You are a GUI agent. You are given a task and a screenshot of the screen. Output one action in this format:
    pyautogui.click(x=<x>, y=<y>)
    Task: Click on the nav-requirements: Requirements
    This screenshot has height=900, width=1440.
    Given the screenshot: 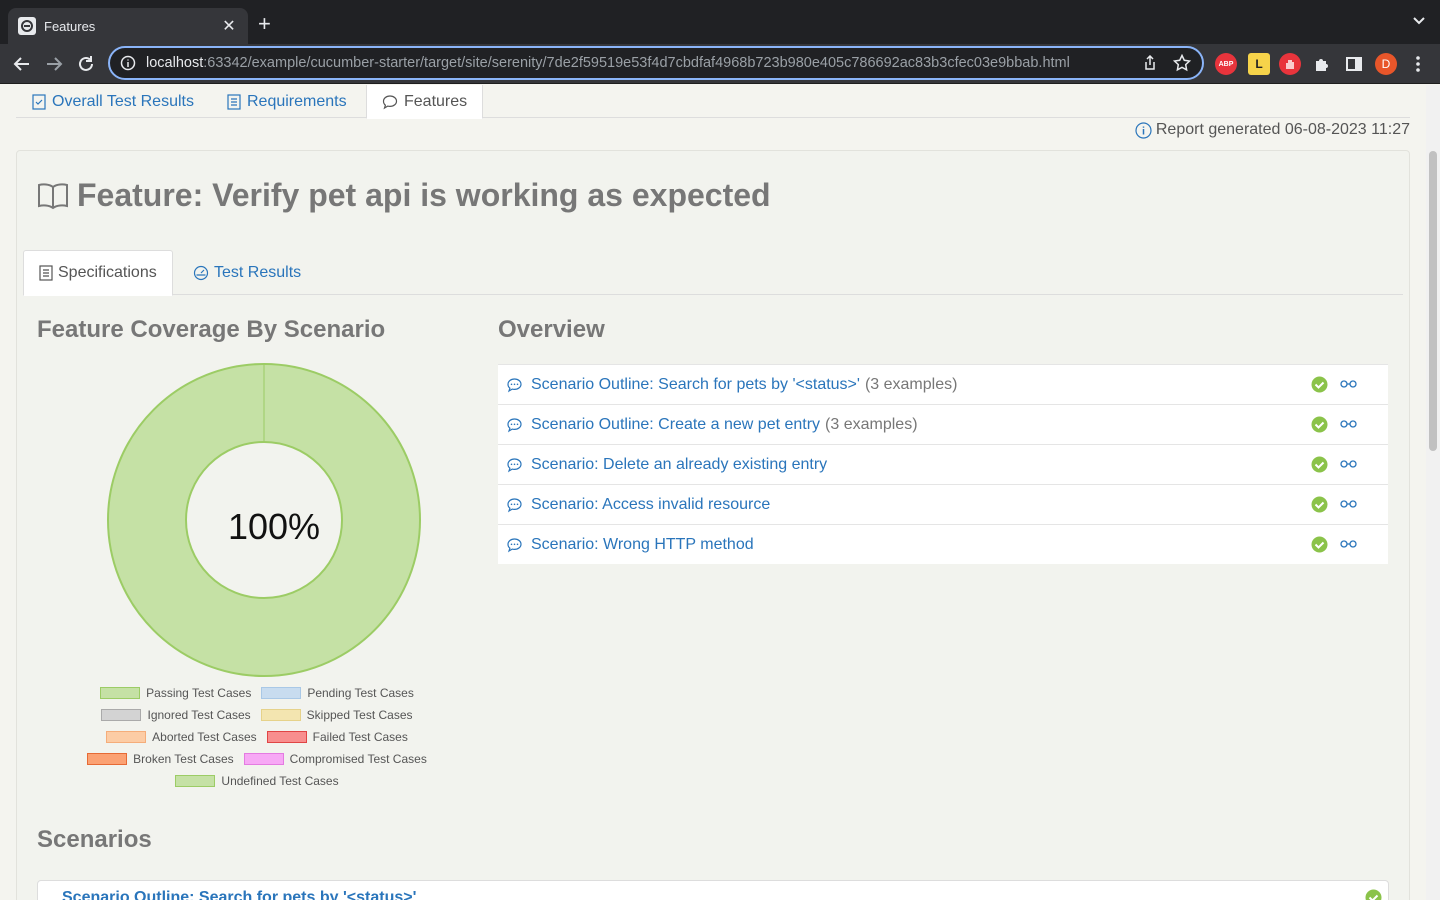 What is the action you would take?
    pyautogui.click(x=287, y=101)
    